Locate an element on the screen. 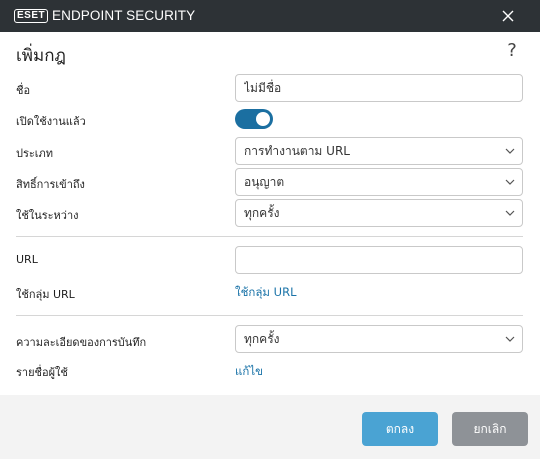  user-list-label: รายชื่อผู้ใช้ is located at coordinates (42, 372).